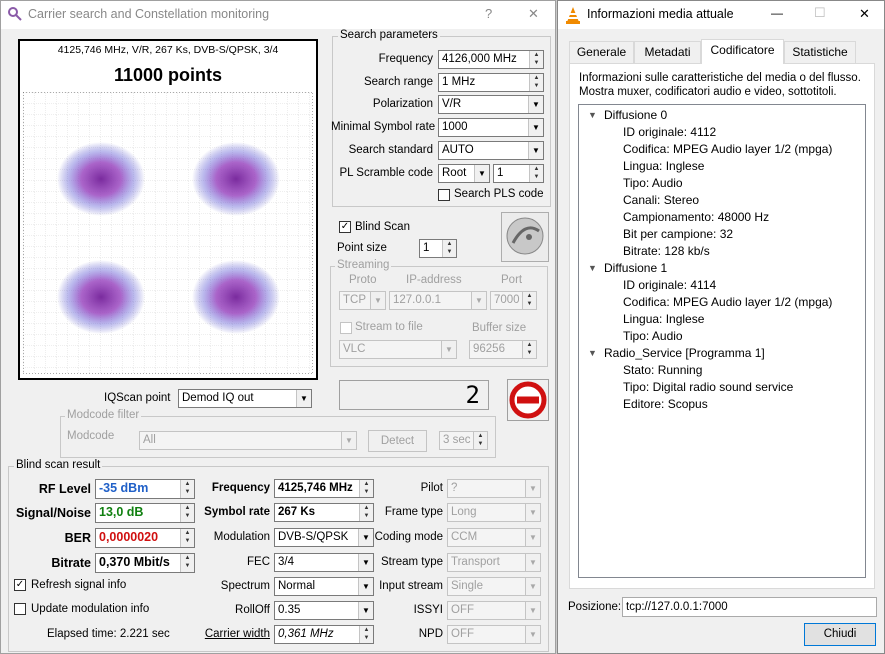 This screenshot has width=885, height=654. What do you see at coordinates (233, 634) in the screenshot?
I see `carrier-width-label: Carrier width` at bounding box center [233, 634].